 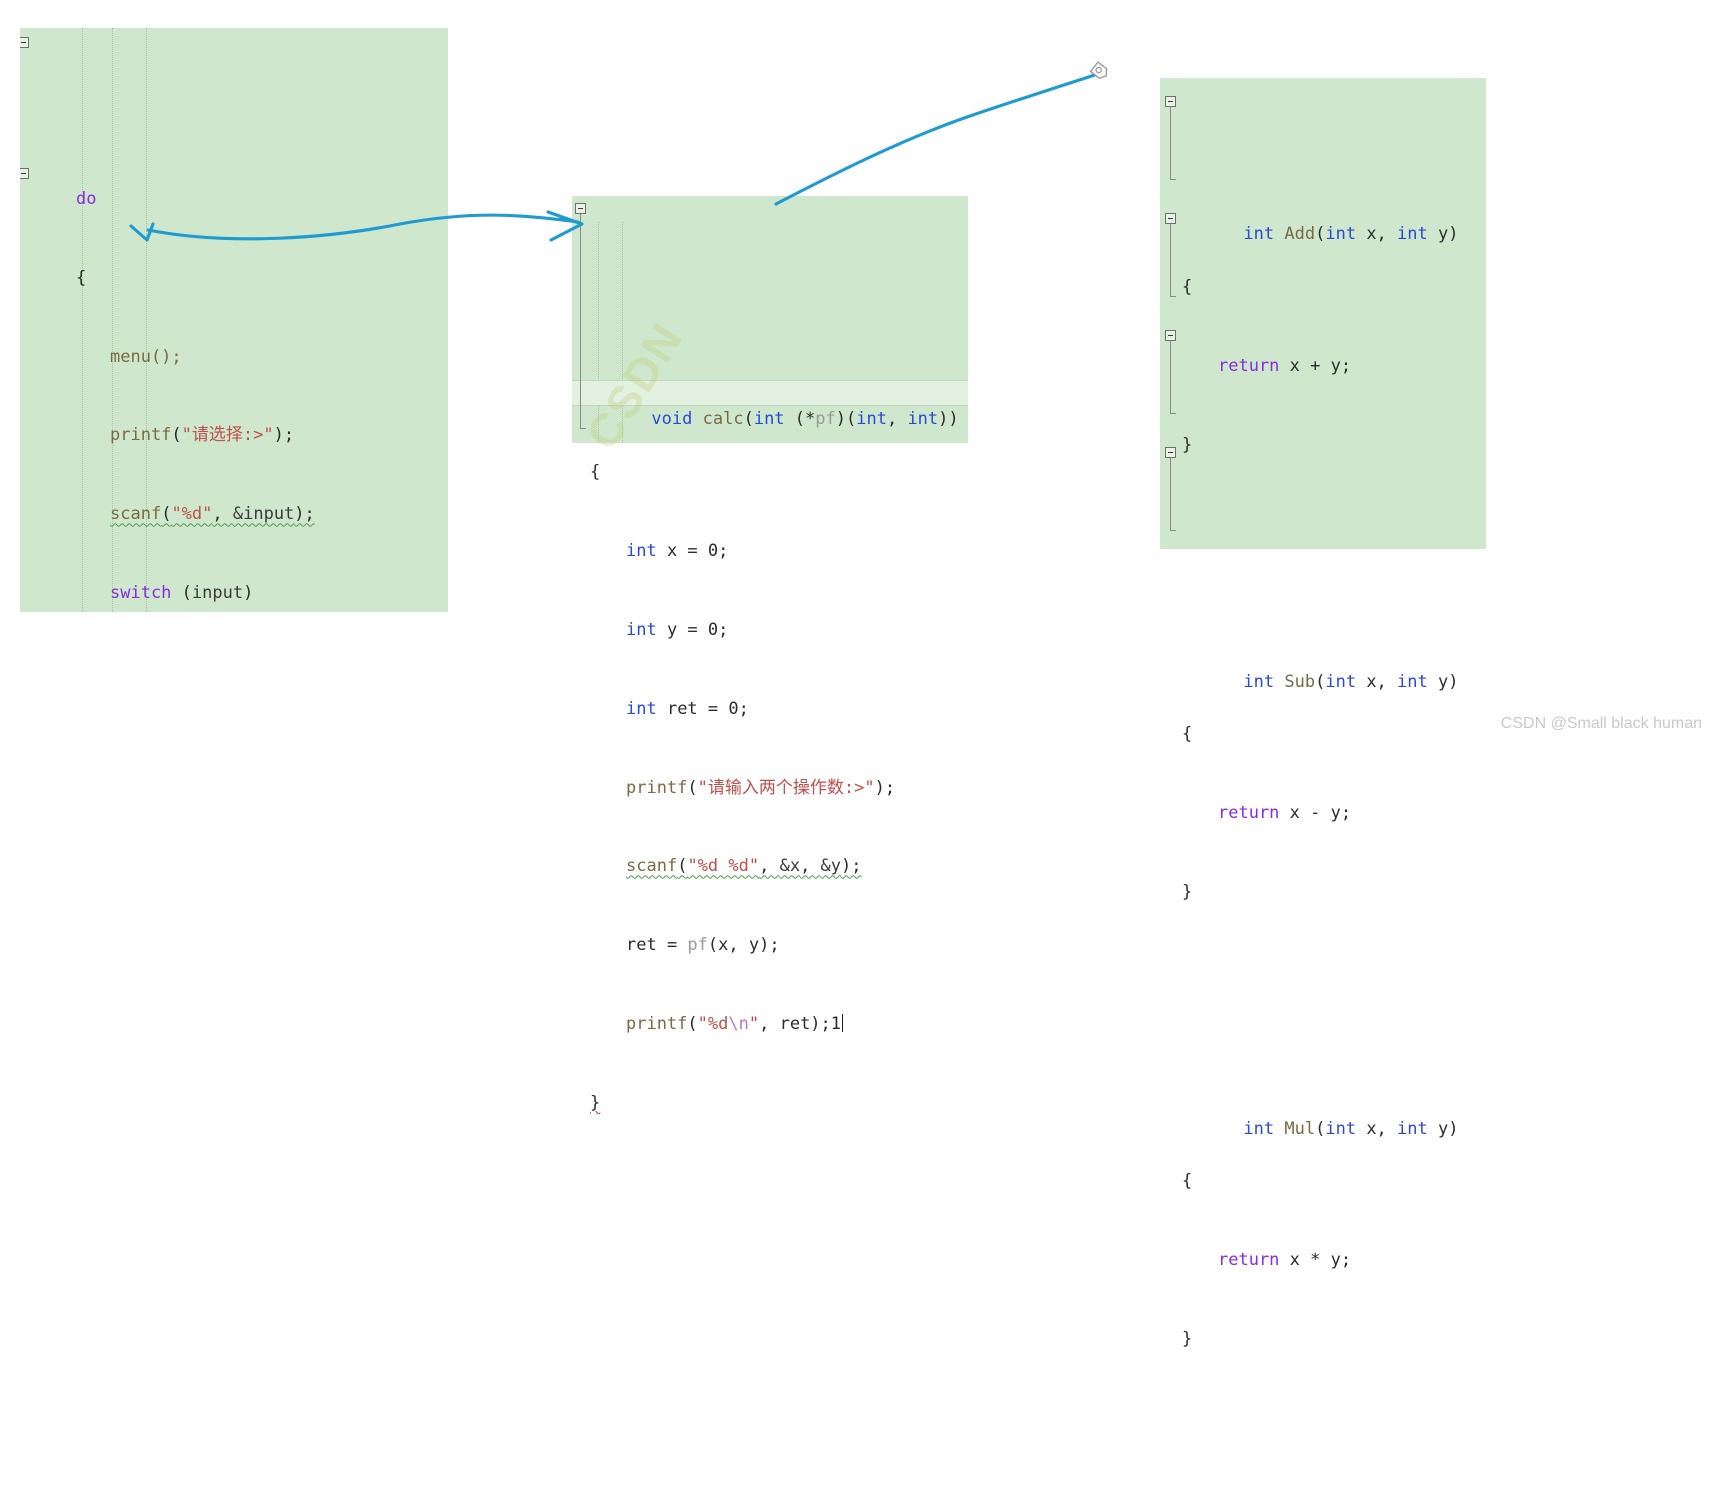 I want to click on escape-newline: \n, so click(x=738, y=1024).